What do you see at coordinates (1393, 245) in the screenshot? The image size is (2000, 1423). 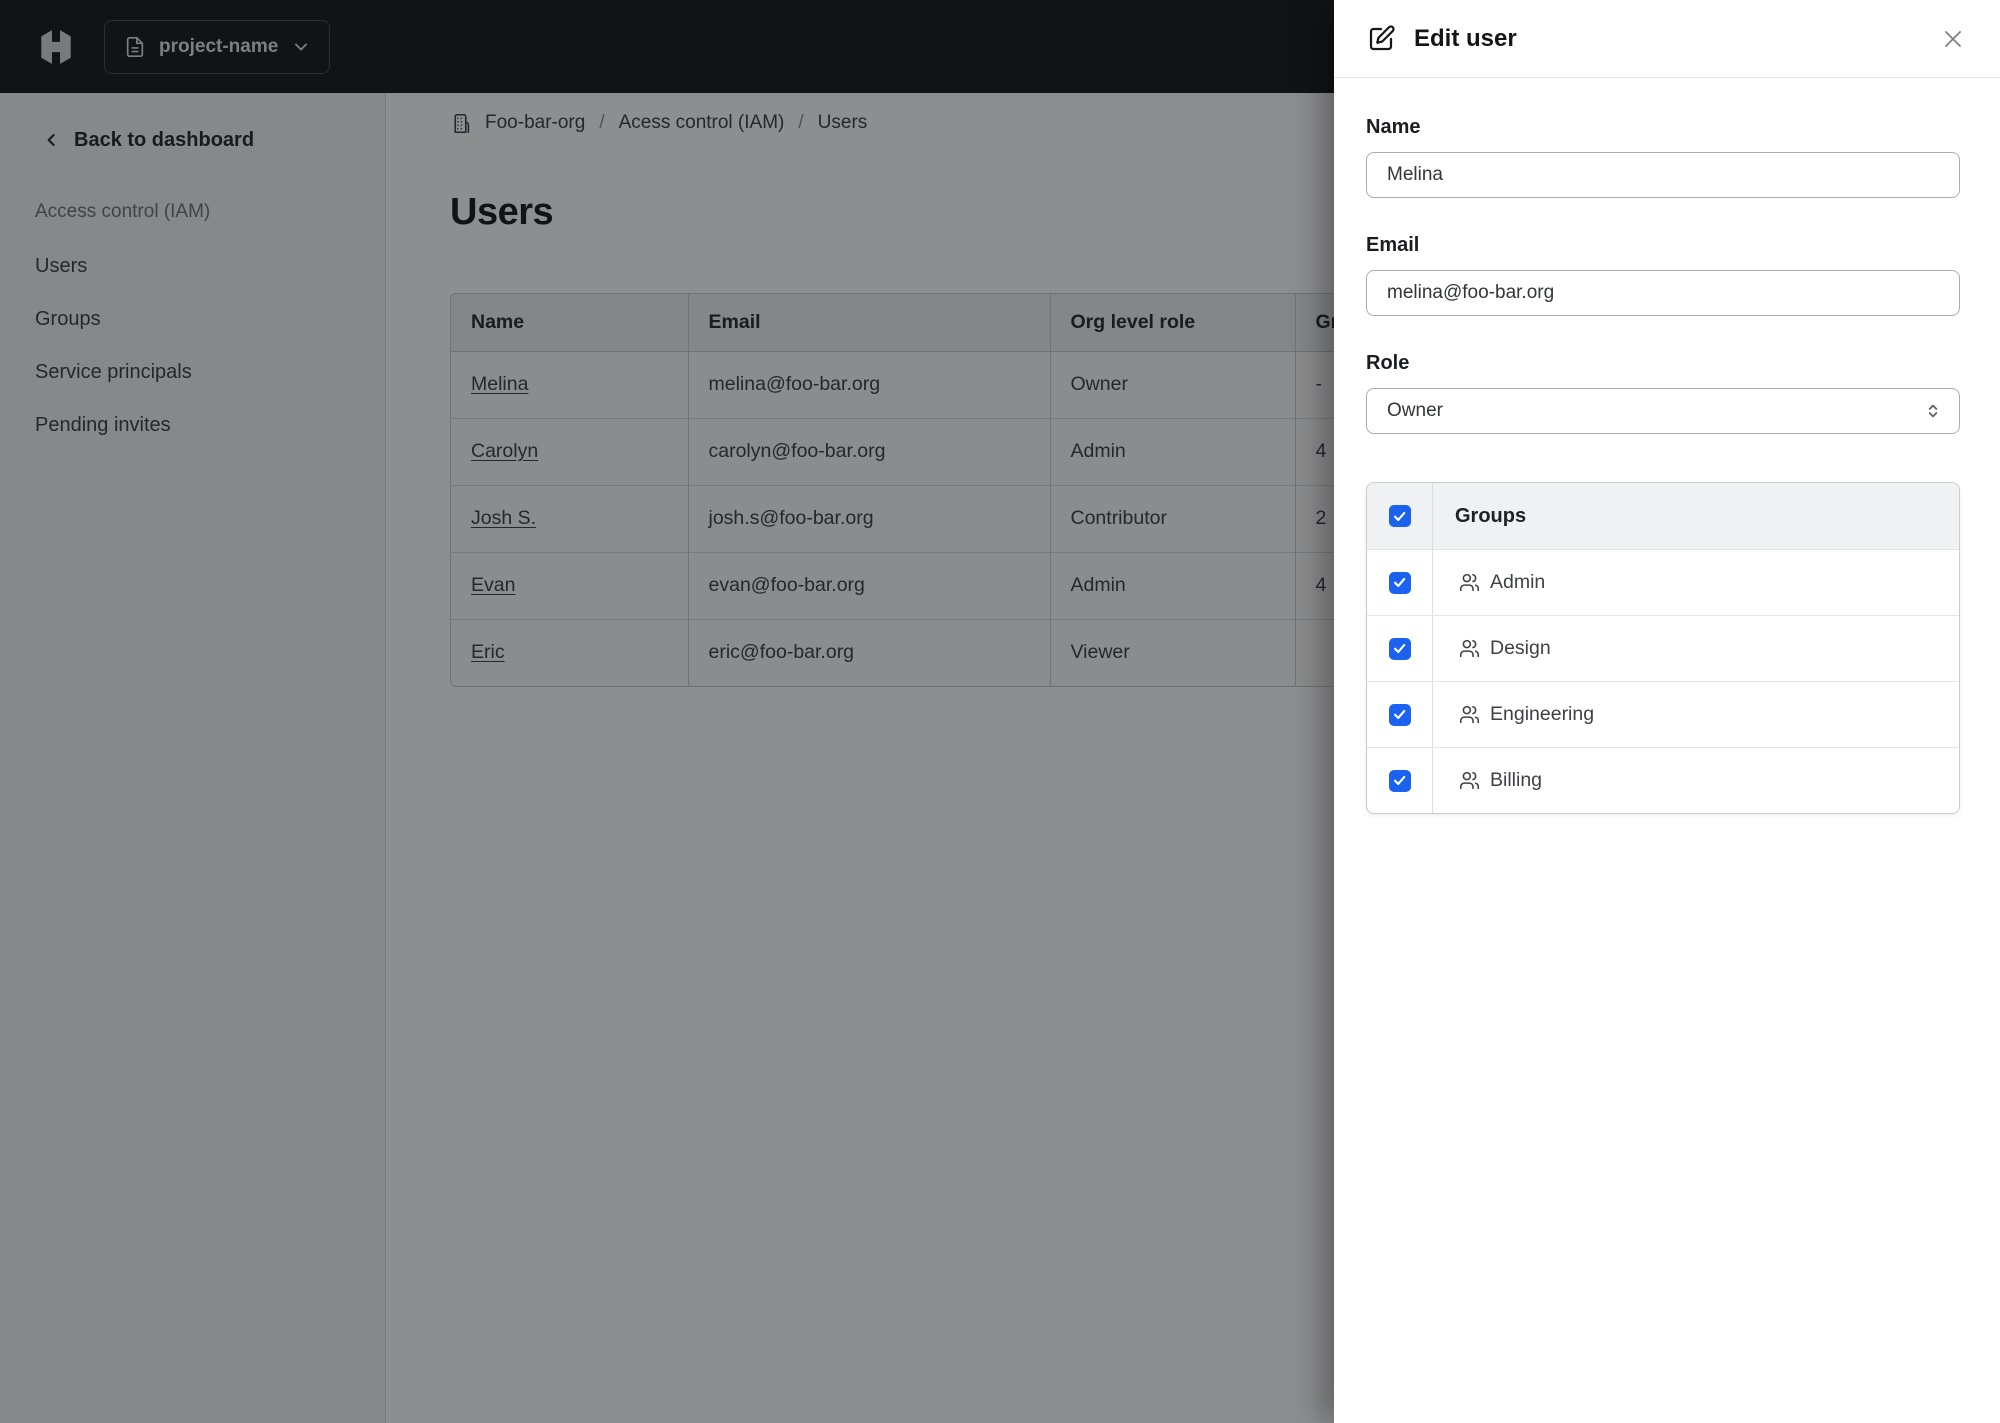 I see `email-label: Email` at bounding box center [1393, 245].